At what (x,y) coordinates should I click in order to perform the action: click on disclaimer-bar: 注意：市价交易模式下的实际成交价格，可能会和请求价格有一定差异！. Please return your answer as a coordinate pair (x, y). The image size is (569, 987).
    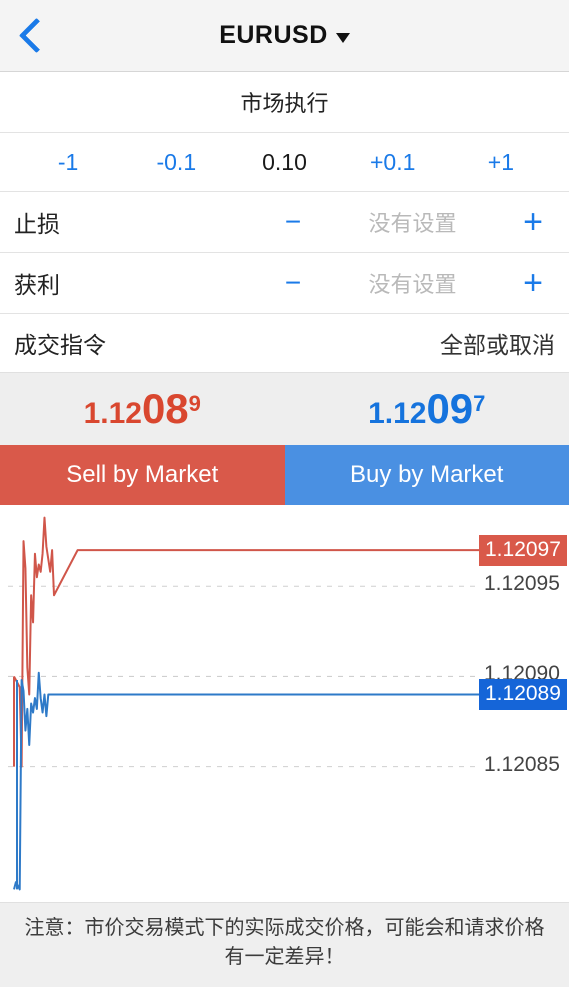
    Looking at the image, I should click on (284, 944).